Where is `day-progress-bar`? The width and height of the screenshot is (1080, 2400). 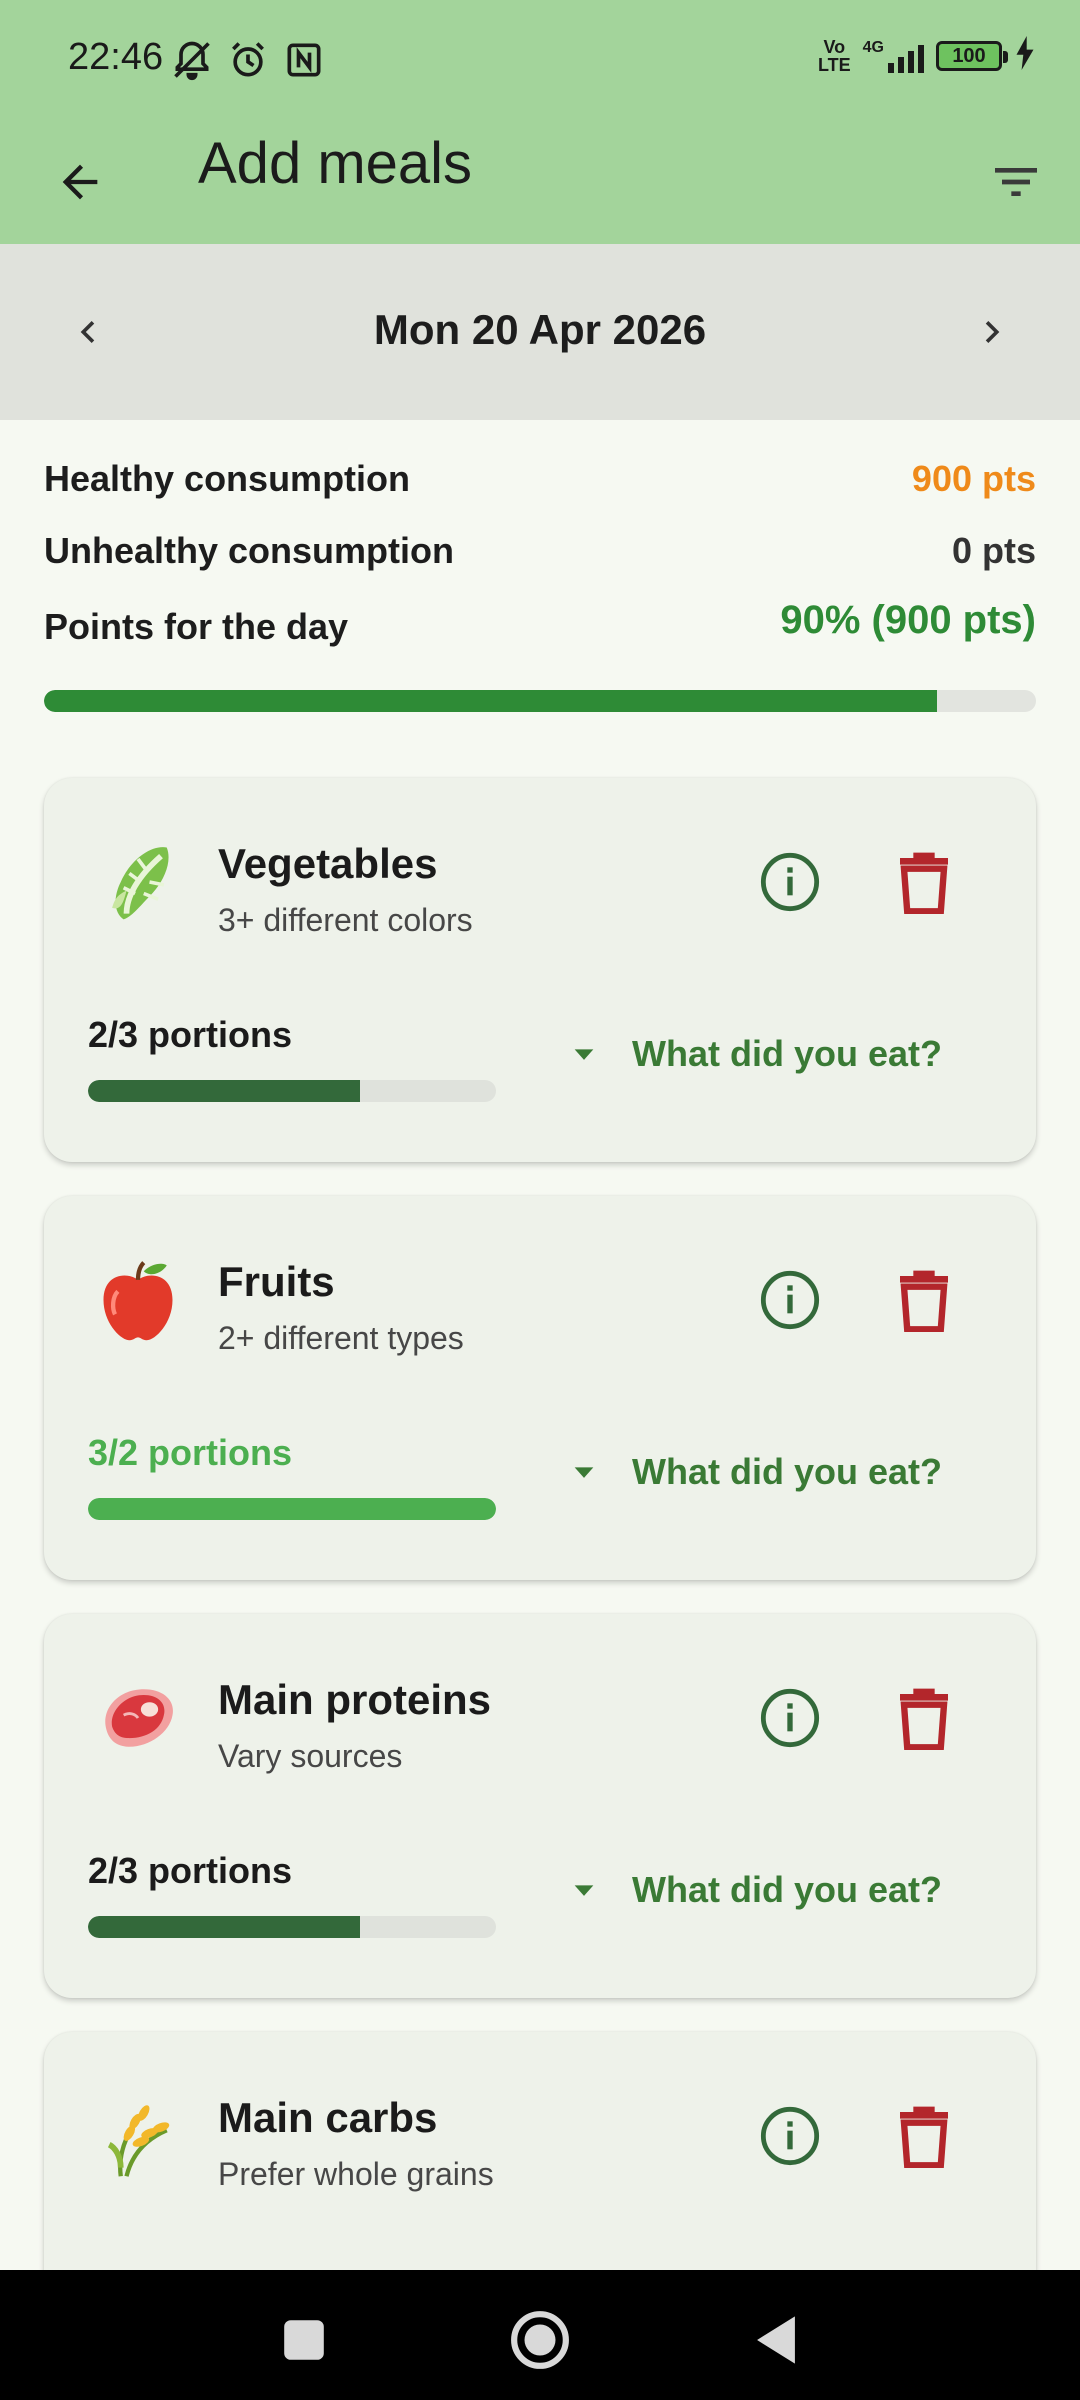
day-progress-bar is located at coordinates (540, 701).